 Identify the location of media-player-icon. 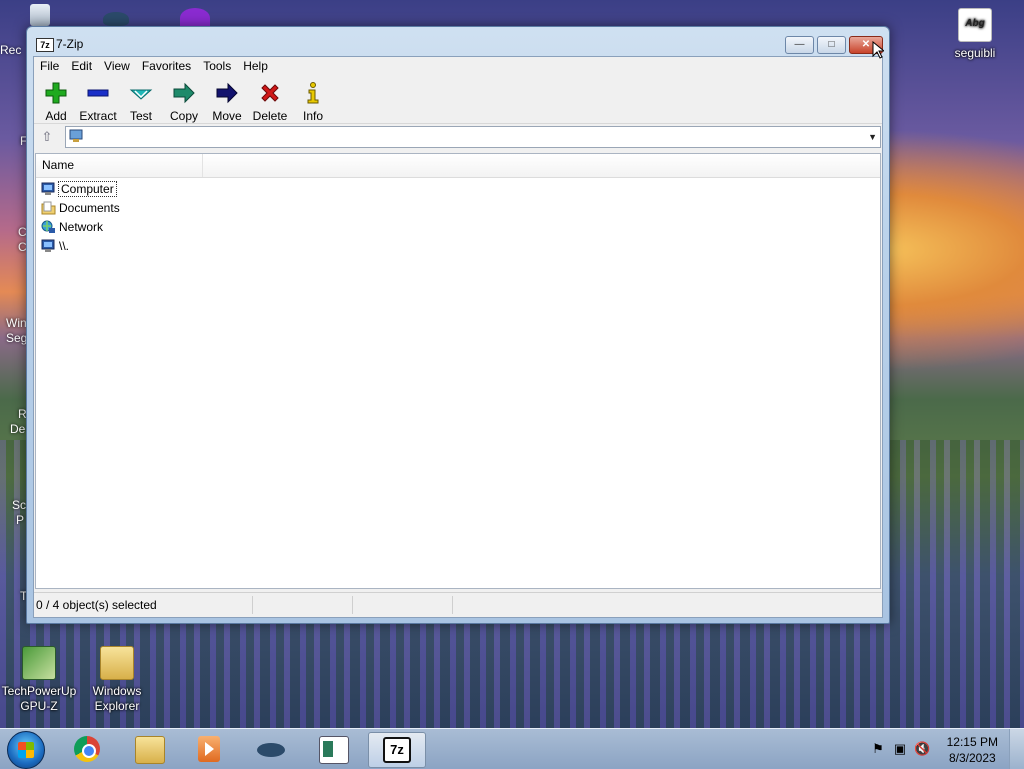
(209, 749).